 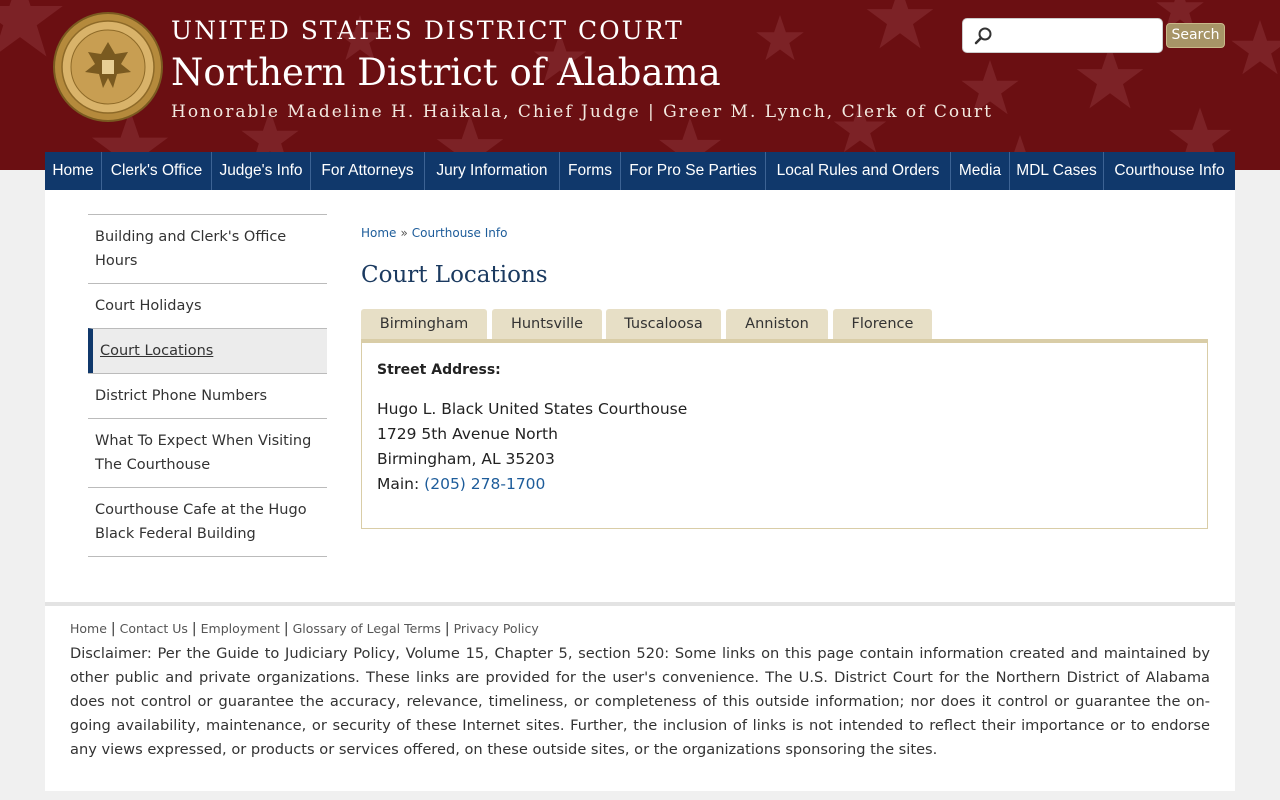 I want to click on city-state-zip: Birmingham, AL 35203, so click(x=466, y=459).